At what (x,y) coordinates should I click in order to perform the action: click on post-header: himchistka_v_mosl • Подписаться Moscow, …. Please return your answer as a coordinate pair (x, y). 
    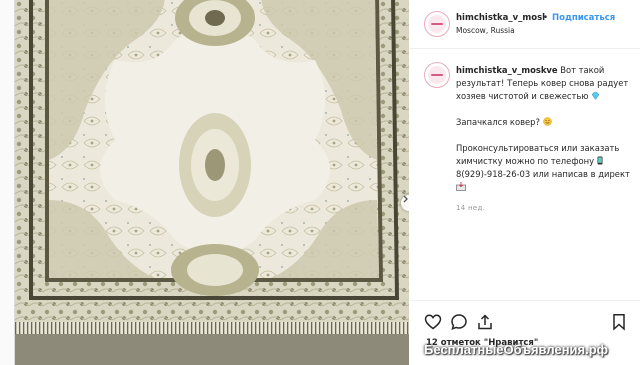
    Looking at the image, I should click on (525, 24).